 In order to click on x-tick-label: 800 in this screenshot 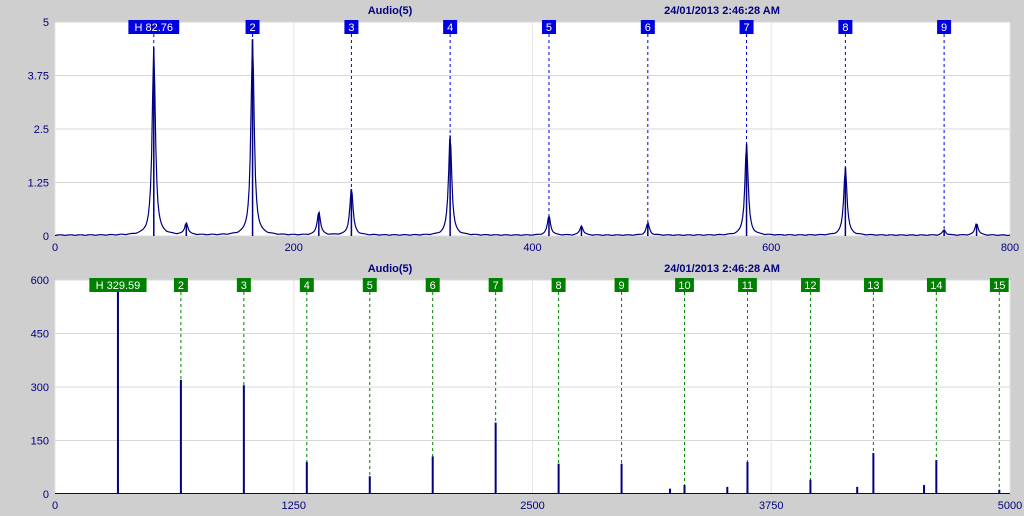, I will do `click(1010, 248)`.